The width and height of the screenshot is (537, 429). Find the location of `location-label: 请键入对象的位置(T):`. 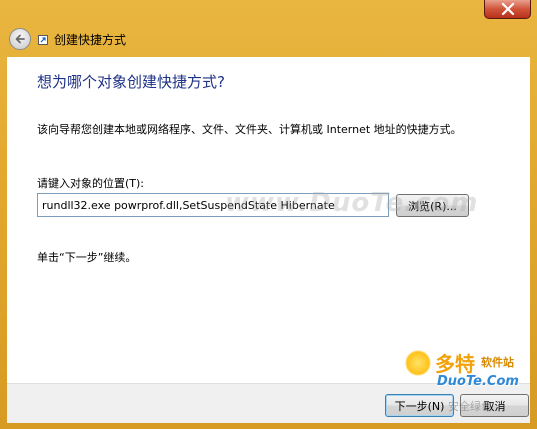

location-label: 请键入对象的位置(T): is located at coordinates (91, 183).